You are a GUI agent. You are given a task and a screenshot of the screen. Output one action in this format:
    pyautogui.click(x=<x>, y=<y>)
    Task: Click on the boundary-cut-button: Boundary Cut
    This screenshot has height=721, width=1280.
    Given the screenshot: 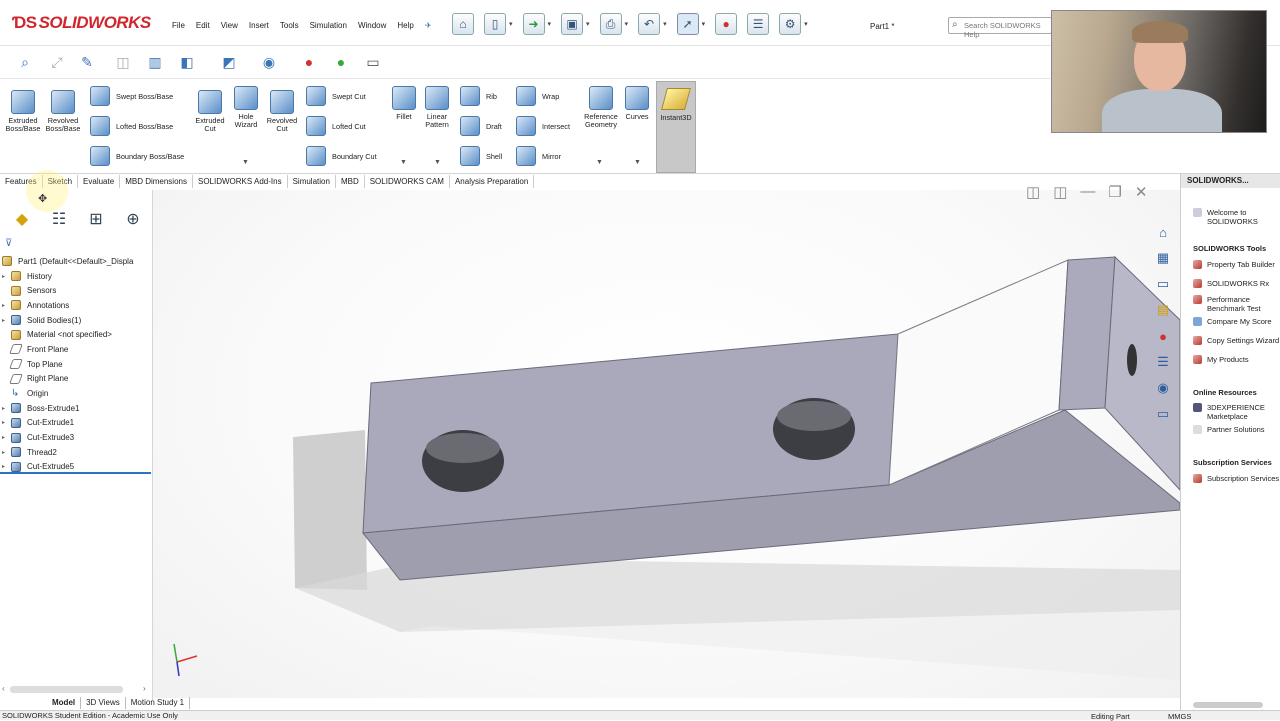 What is the action you would take?
    pyautogui.click(x=341, y=156)
    